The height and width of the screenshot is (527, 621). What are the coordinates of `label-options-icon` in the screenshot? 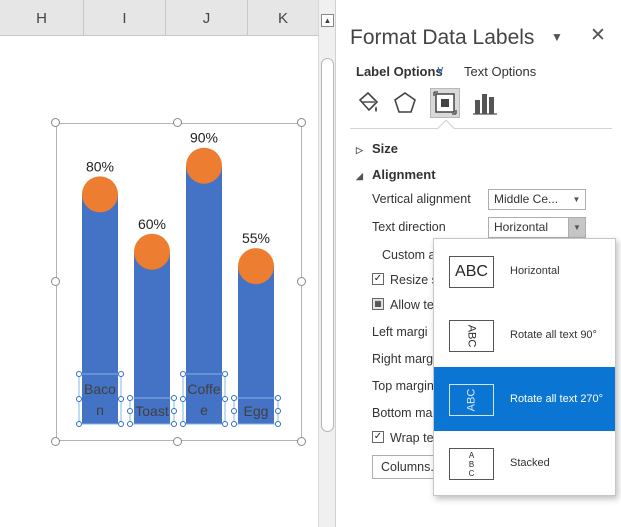 It's located at (485, 103).